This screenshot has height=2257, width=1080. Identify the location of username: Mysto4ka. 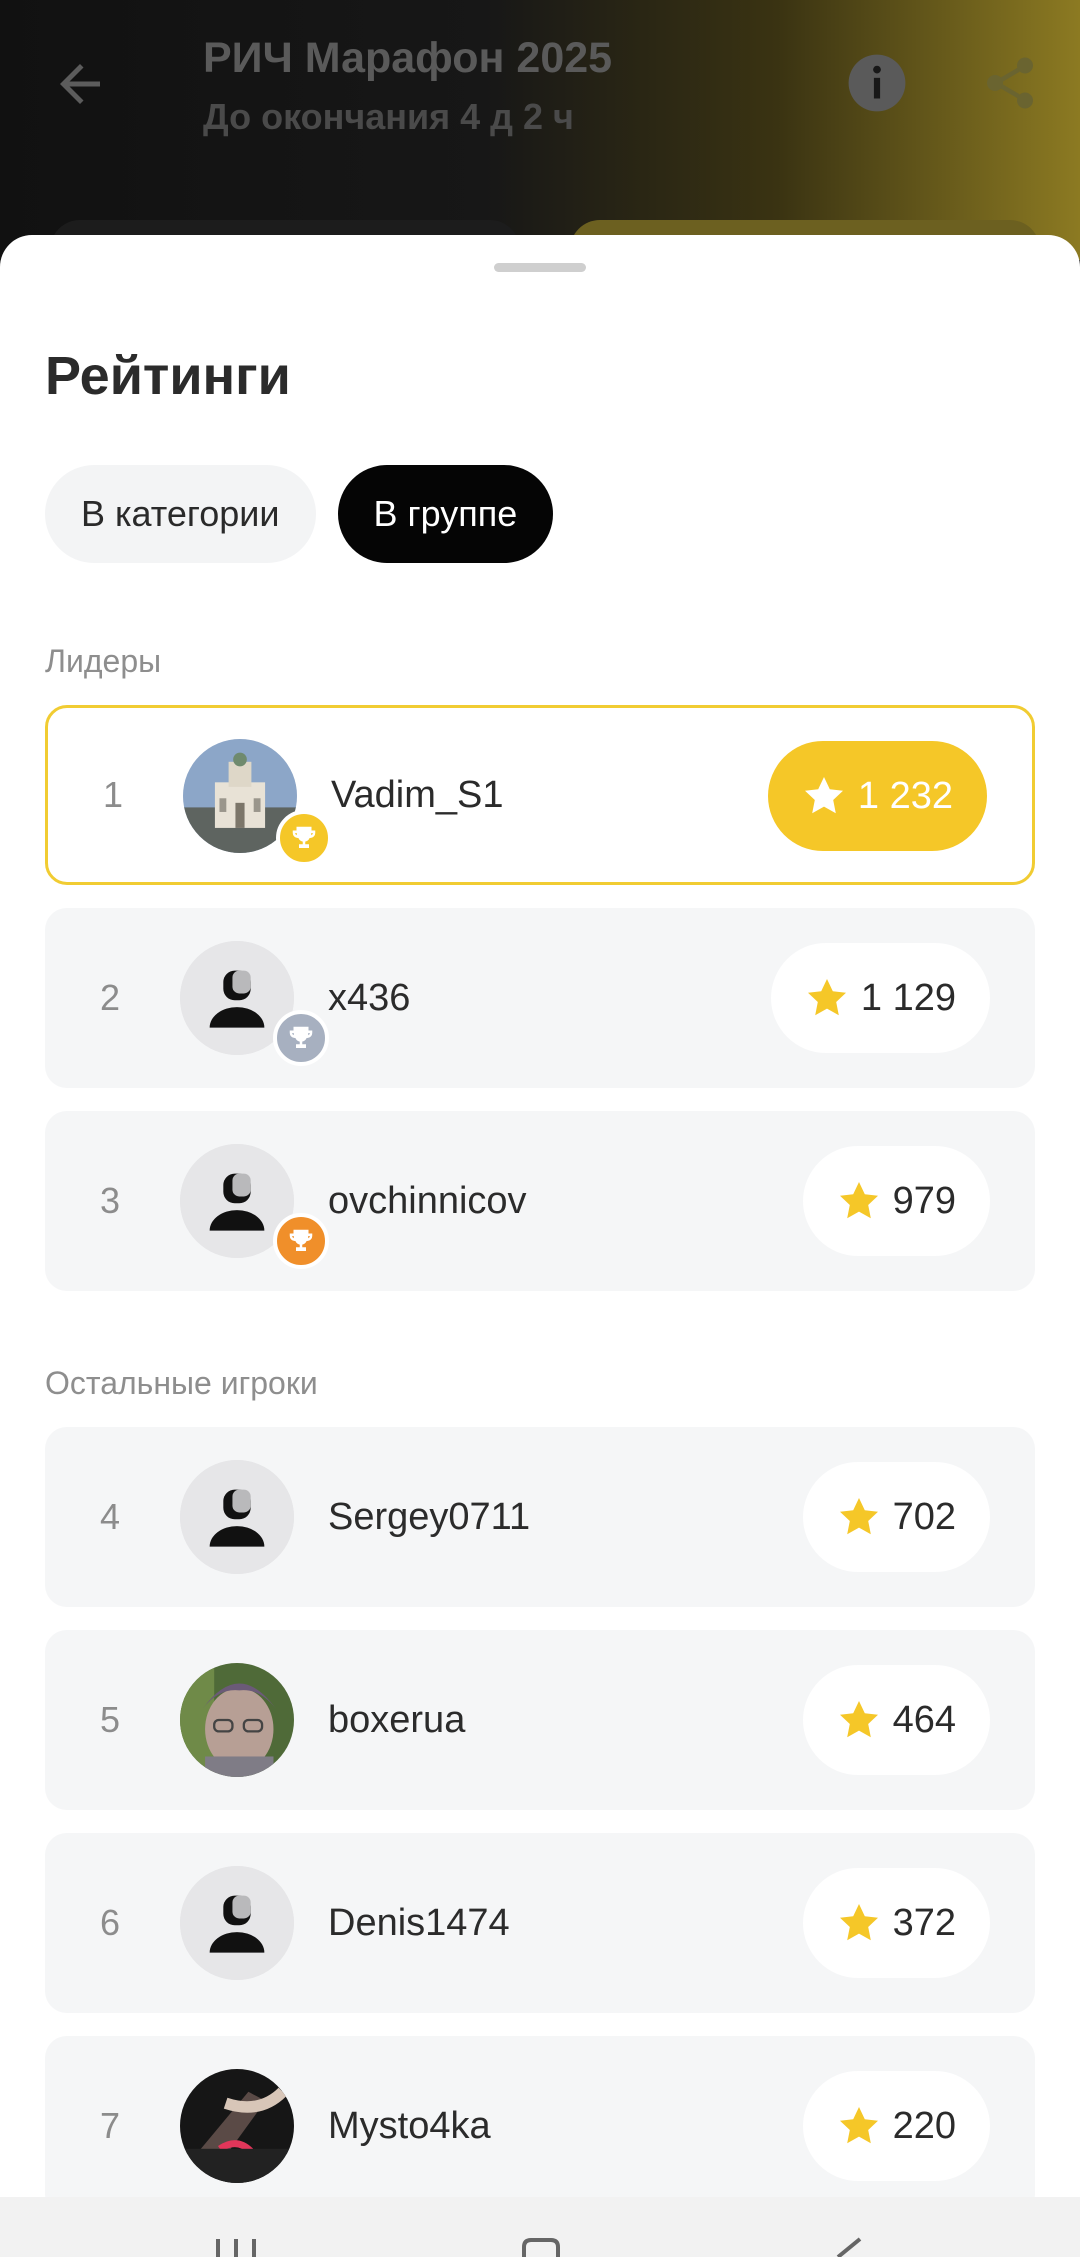
(409, 2125).